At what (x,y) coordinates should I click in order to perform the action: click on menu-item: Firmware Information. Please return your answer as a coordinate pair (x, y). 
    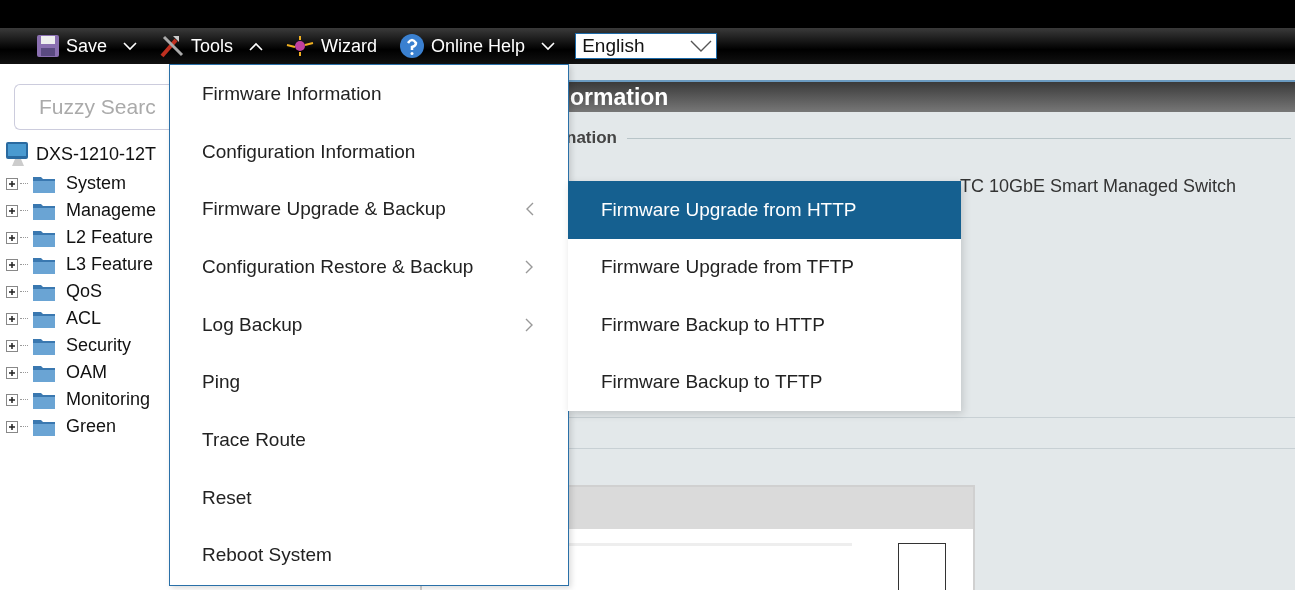
    Looking at the image, I should click on (369, 94).